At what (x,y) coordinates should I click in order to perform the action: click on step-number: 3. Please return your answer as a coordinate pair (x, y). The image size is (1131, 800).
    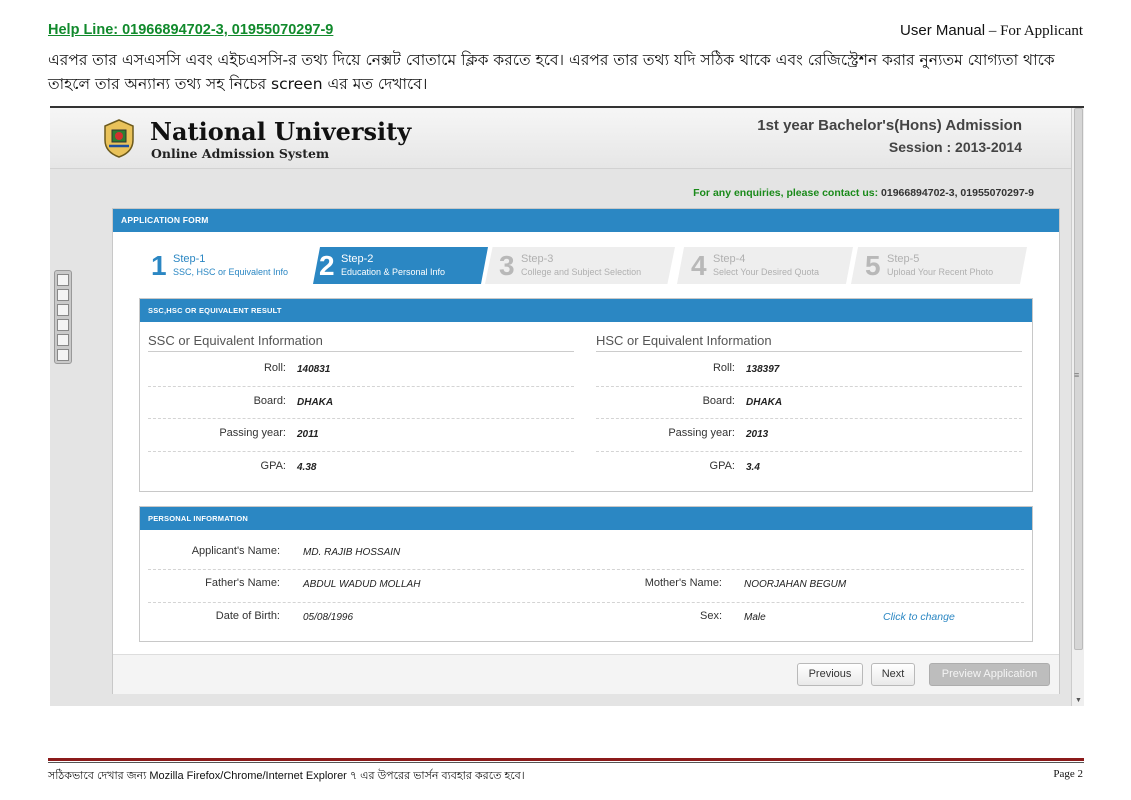
    Looking at the image, I should click on (507, 265).